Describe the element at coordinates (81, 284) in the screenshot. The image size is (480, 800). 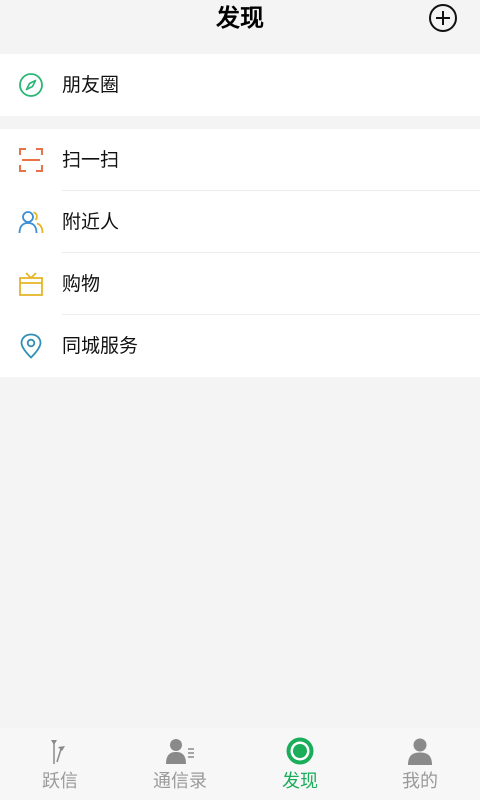
I see `menu-item-label: 购物` at that location.